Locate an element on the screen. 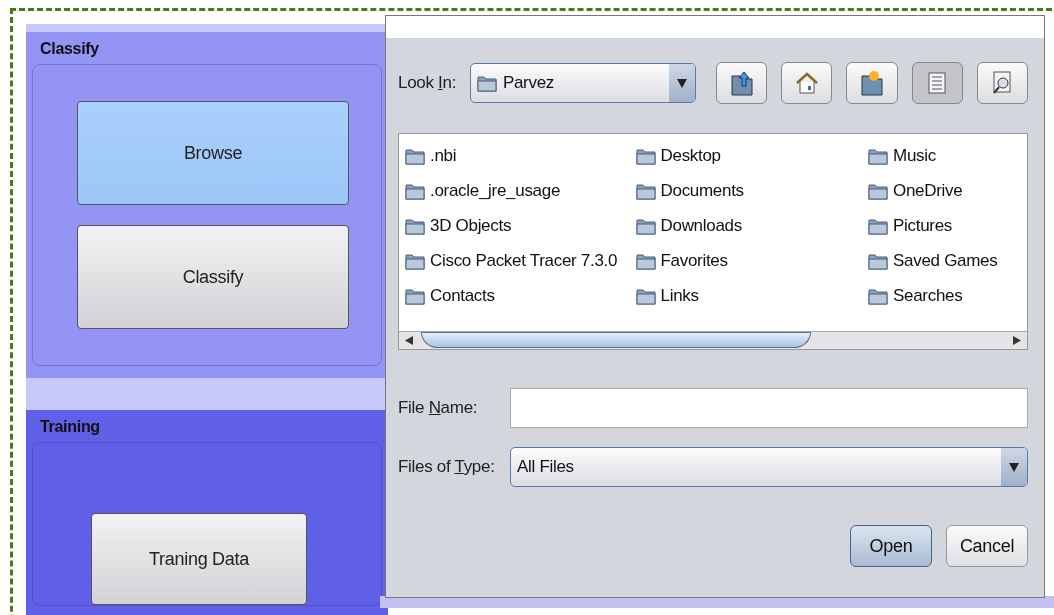 Image resolution: width=1054 pixels, height=615 pixels. look-in-dropdown: Parvez is located at coordinates (583, 83).